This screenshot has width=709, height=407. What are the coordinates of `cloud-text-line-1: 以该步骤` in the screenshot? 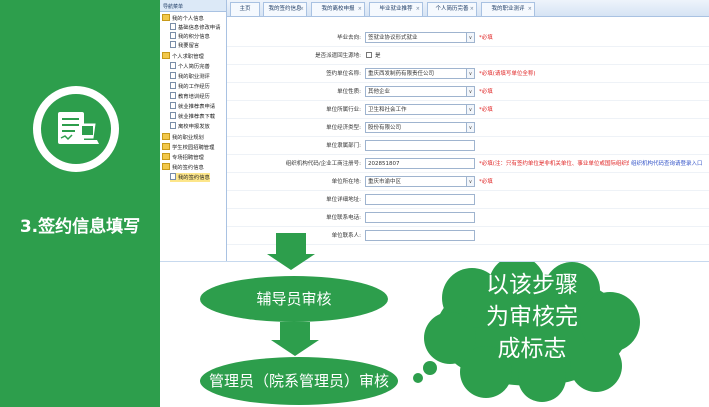 It's located at (532, 285).